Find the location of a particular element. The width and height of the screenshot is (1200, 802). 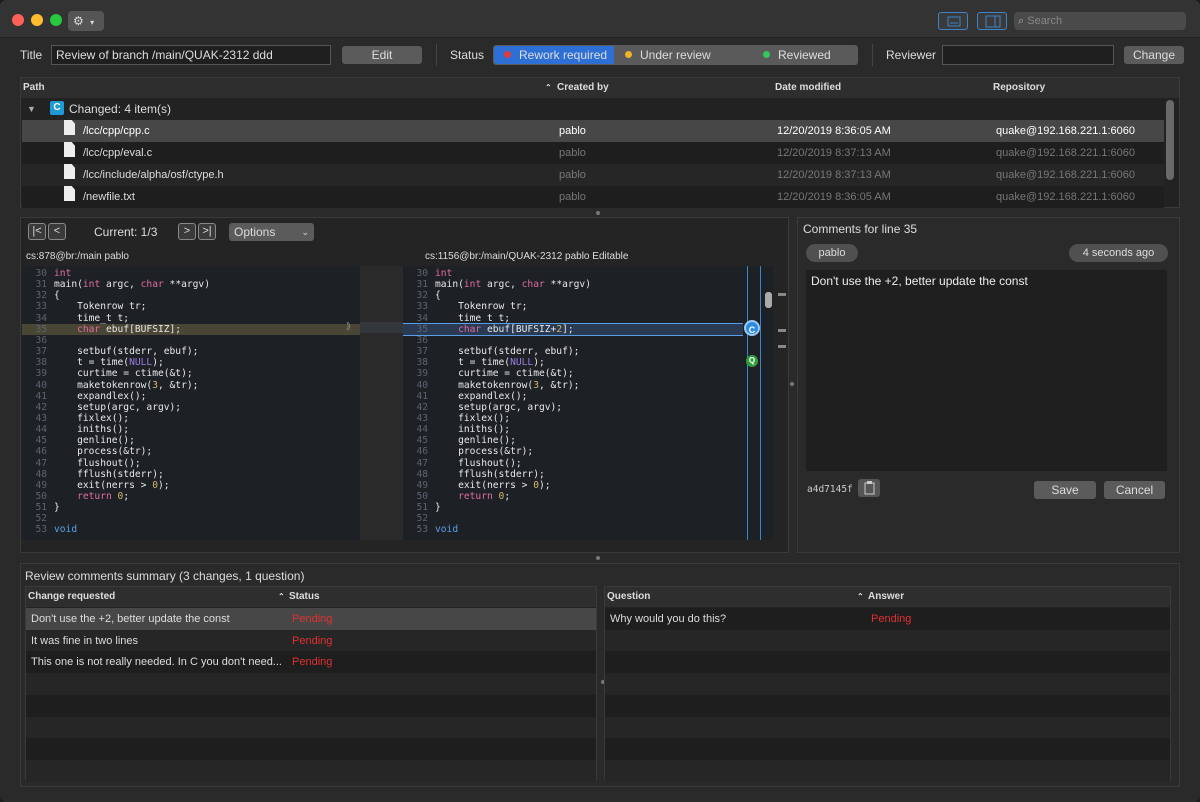

column-header-repository: Repository is located at coordinates (1019, 88).